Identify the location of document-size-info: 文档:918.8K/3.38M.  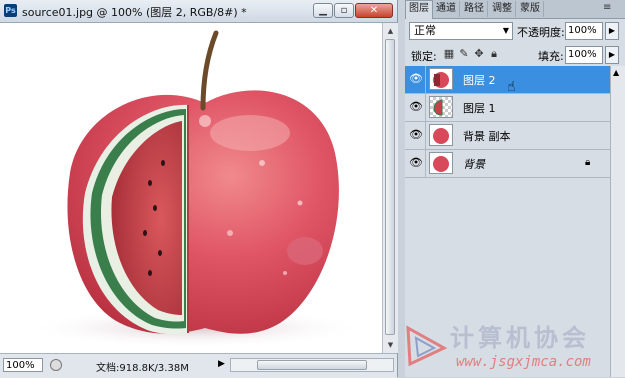
(142, 368).